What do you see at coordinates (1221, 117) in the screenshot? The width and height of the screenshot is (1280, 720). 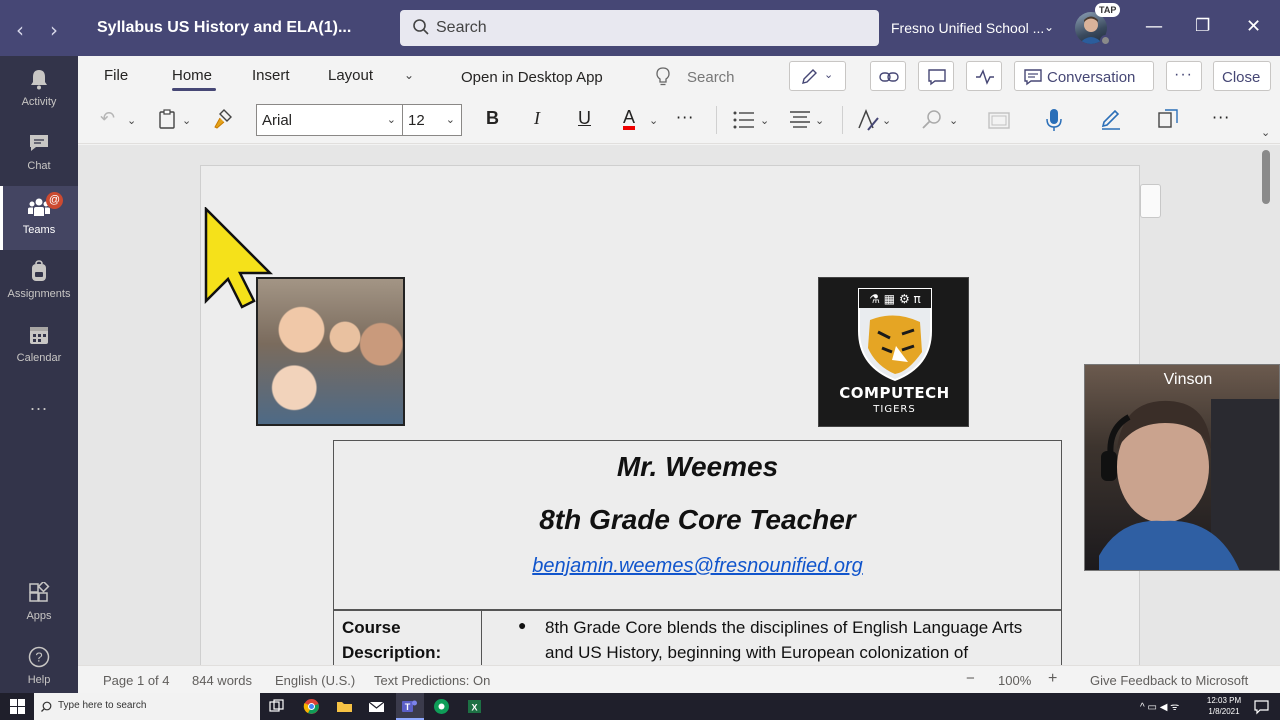 I see `more-tools-icon: ···` at bounding box center [1221, 117].